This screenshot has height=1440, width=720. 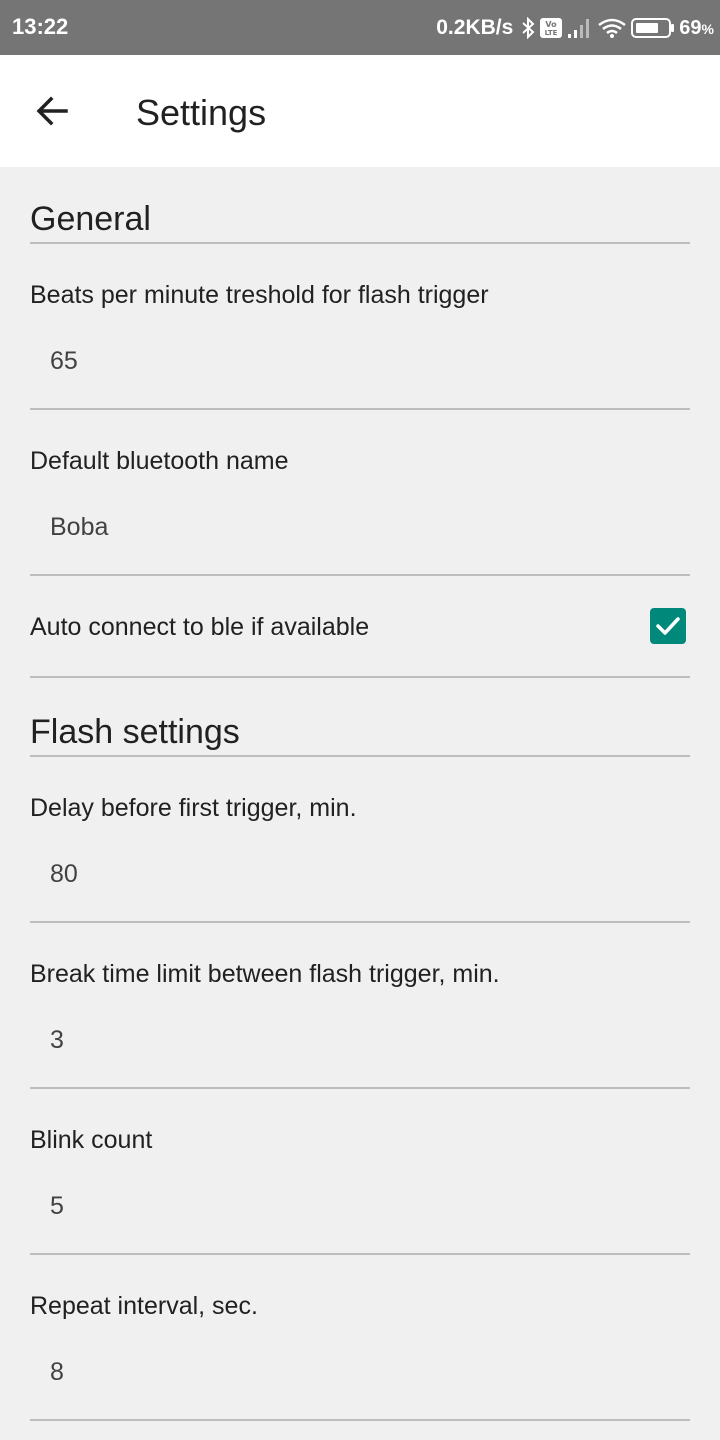 What do you see at coordinates (360, 27) in the screenshot?
I see `status-bar: 13:22 0.2KB/s Vo LTE 69%` at bounding box center [360, 27].